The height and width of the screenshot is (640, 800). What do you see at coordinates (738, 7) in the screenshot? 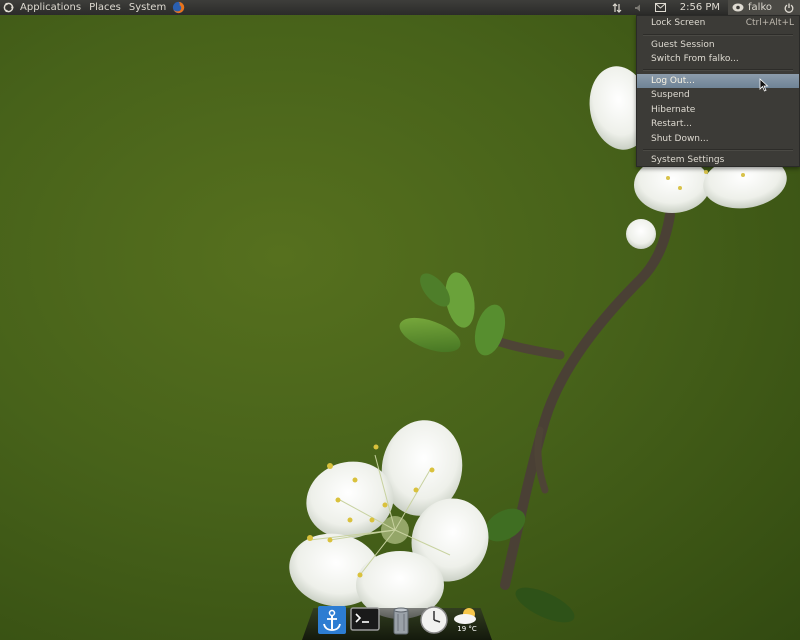
I see `user-presence-icon` at bounding box center [738, 7].